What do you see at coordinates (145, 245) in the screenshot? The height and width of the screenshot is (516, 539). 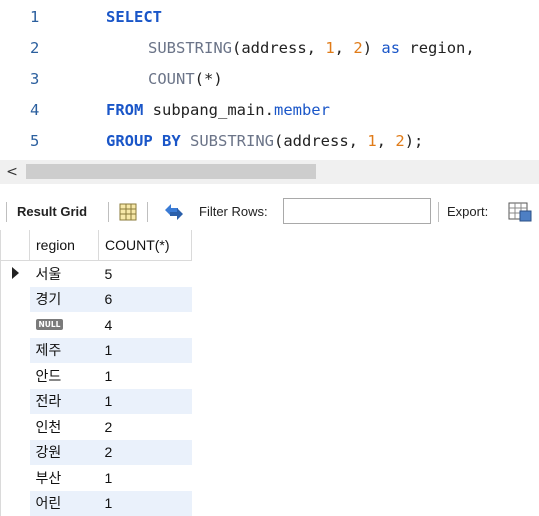 I see `column-header-count: COUNT(*)` at bounding box center [145, 245].